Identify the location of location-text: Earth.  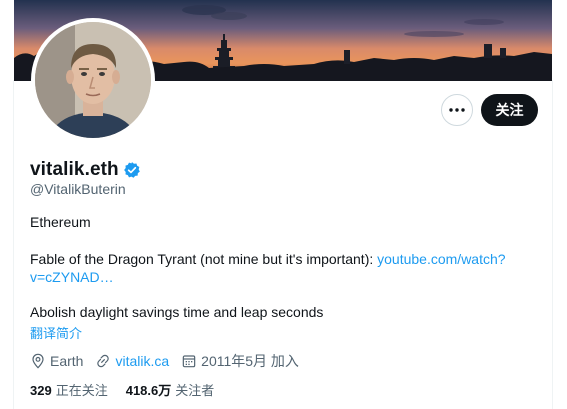
(67, 361).